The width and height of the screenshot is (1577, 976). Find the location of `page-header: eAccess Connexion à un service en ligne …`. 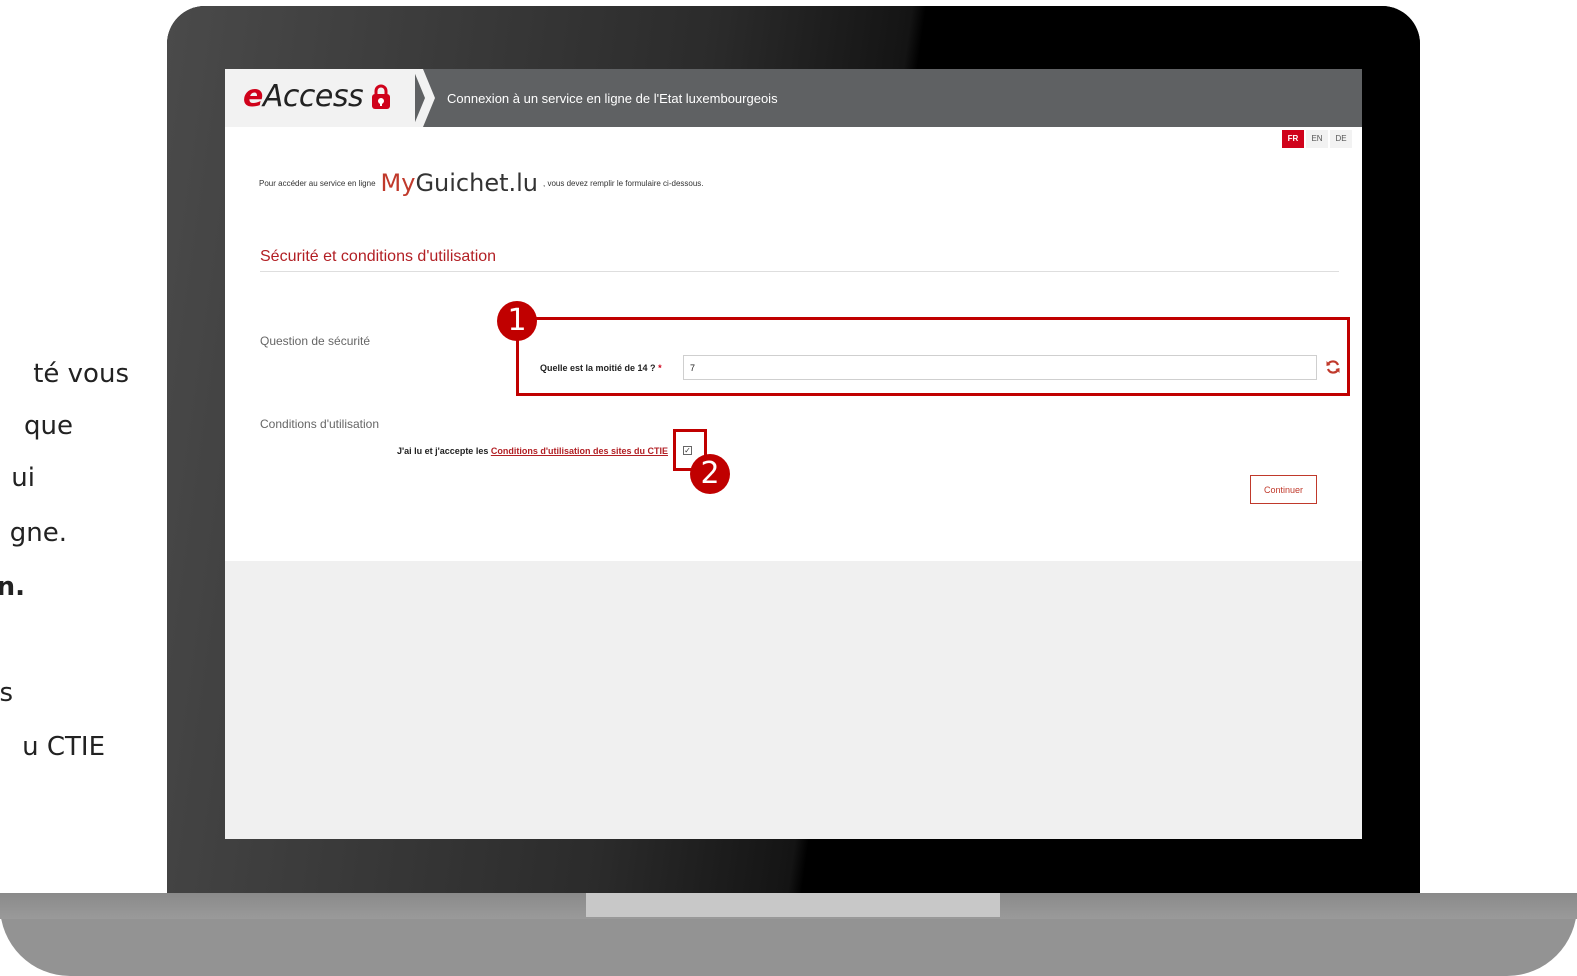

page-header: eAccess Connexion à un service en ligne … is located at coordinates (793, 98).